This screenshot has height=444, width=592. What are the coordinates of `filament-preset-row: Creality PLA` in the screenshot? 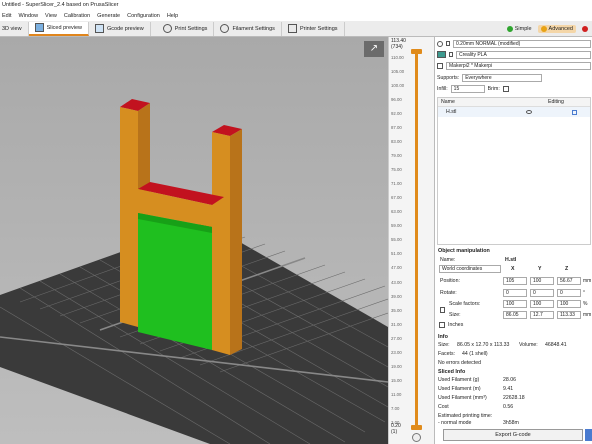 It's located at (514, 54).